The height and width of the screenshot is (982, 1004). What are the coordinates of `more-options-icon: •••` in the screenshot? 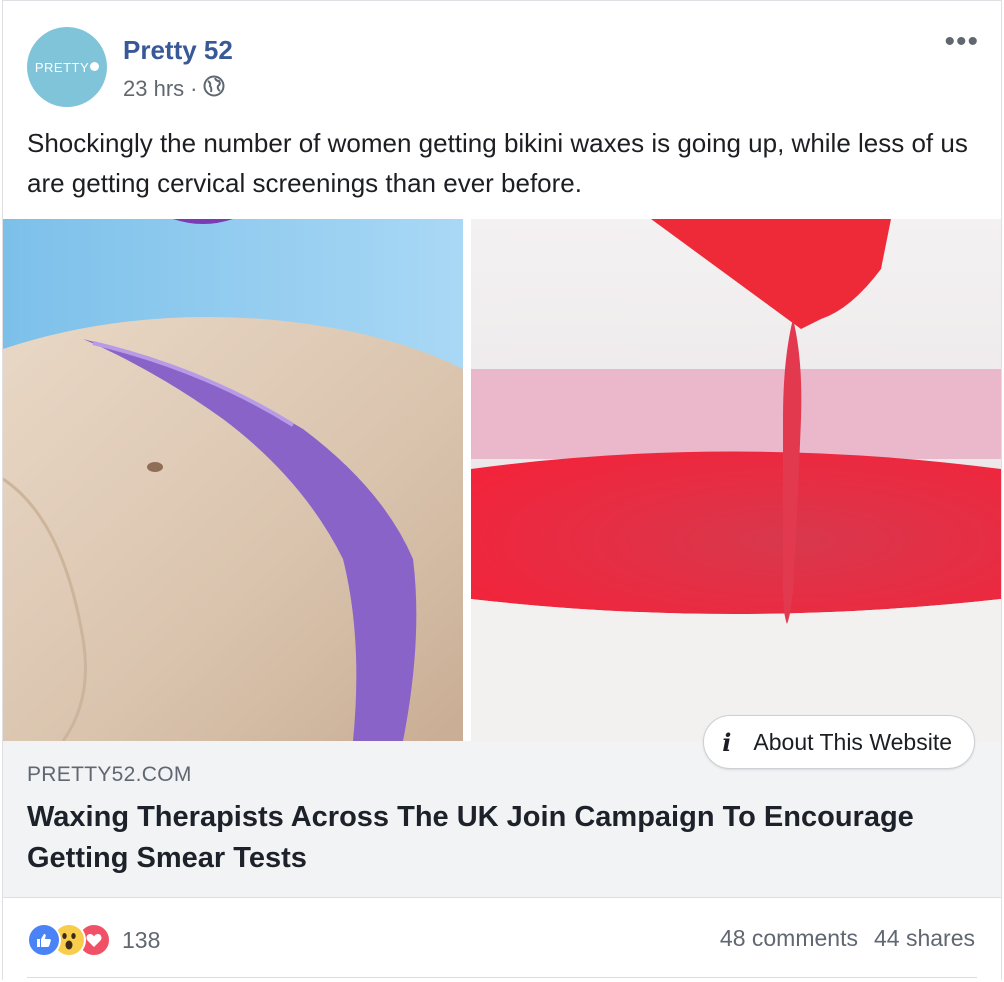 It's located at (961, 42).